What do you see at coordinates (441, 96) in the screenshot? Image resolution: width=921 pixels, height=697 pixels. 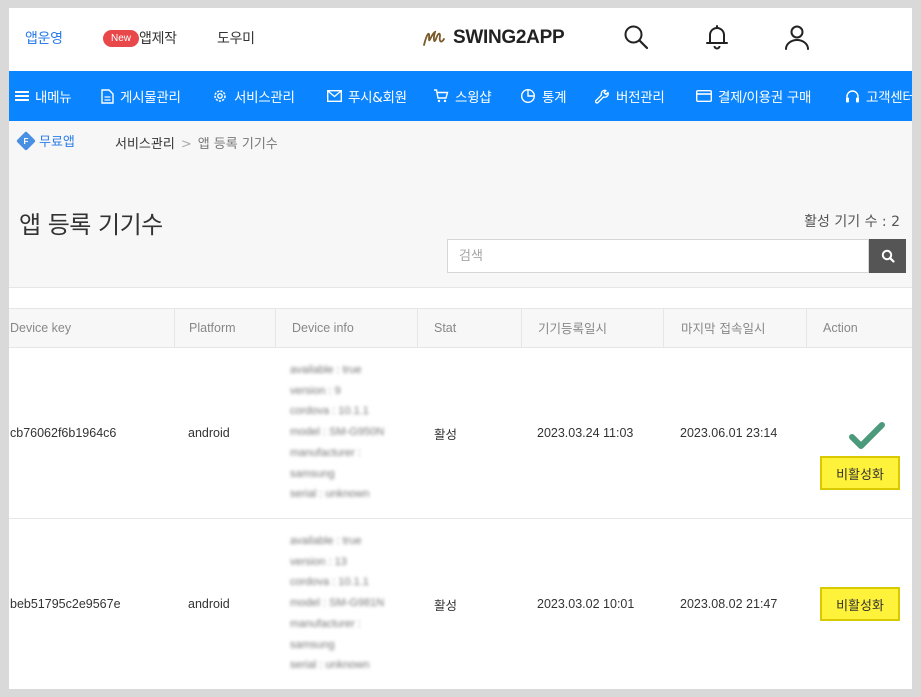 I see `cart-icon` at bounding box center [441, 96].